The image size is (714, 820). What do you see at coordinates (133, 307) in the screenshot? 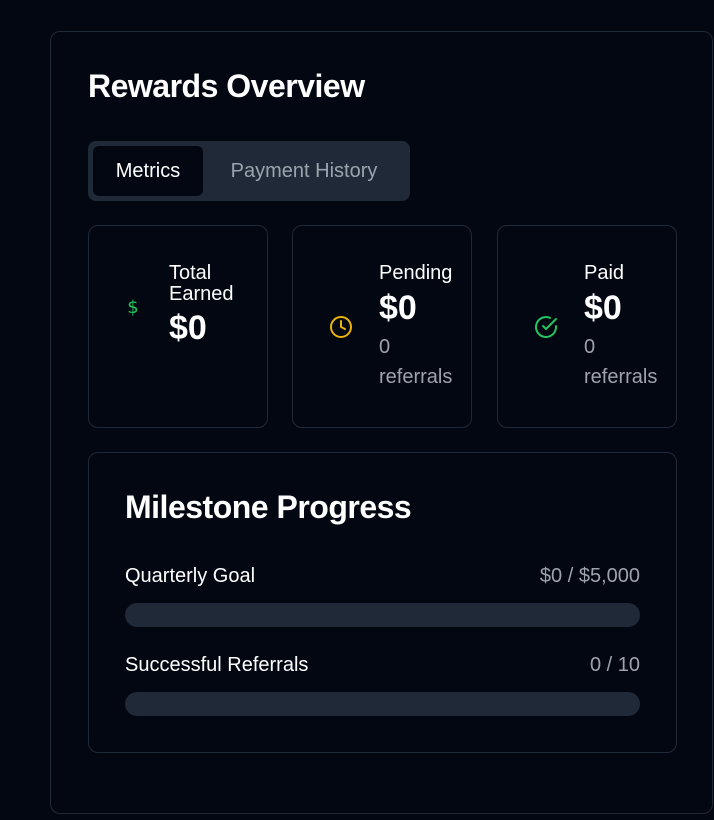
I see `dollar-icon: $` at bounding box center [133, 307].